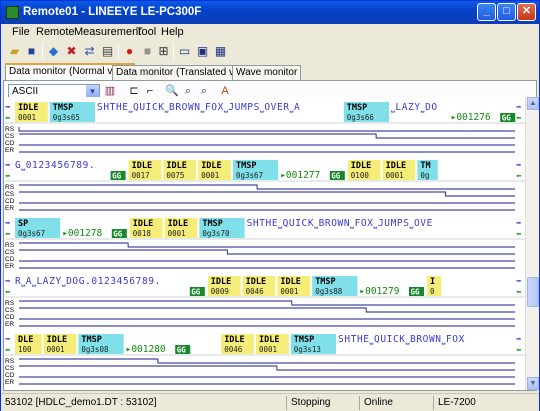 The width and height of the screenshot is (540, 411). I want to click on download-icon: ▤, so click(107, 51).